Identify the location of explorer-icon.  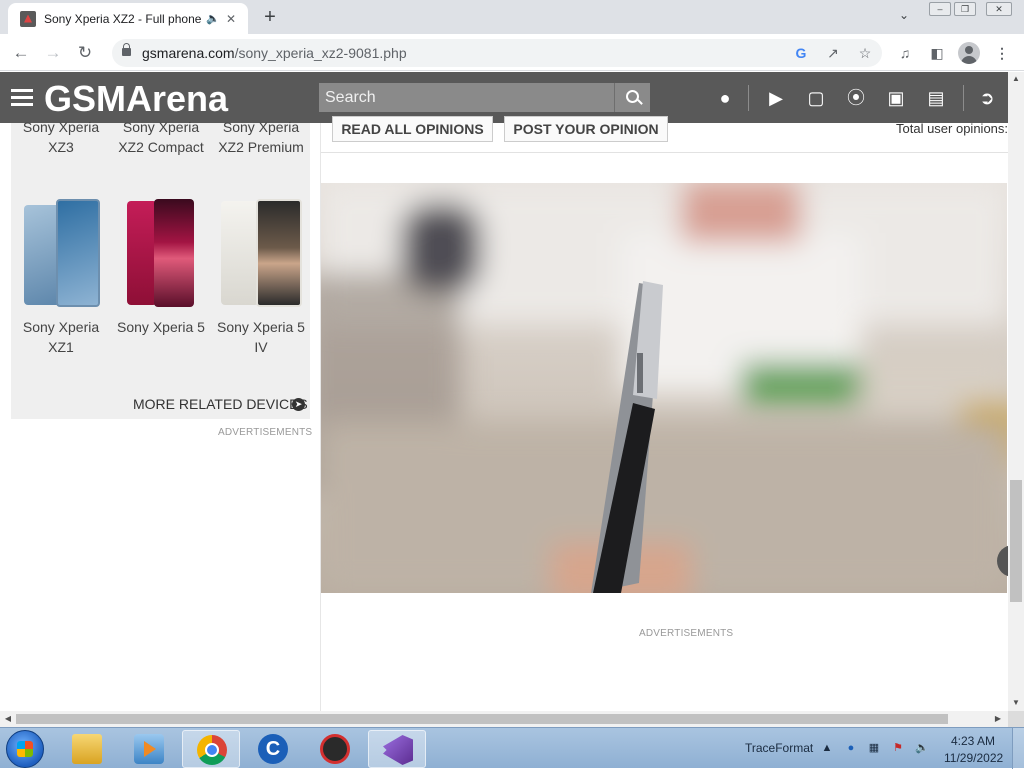
(87, 749).